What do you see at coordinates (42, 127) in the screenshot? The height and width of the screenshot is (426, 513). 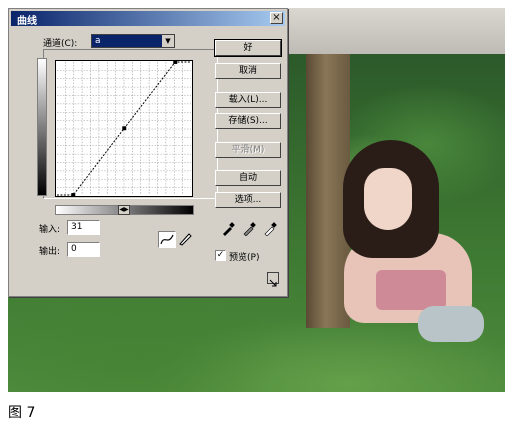 I see `output-gradient-bar` at bounding box center [42, 127].